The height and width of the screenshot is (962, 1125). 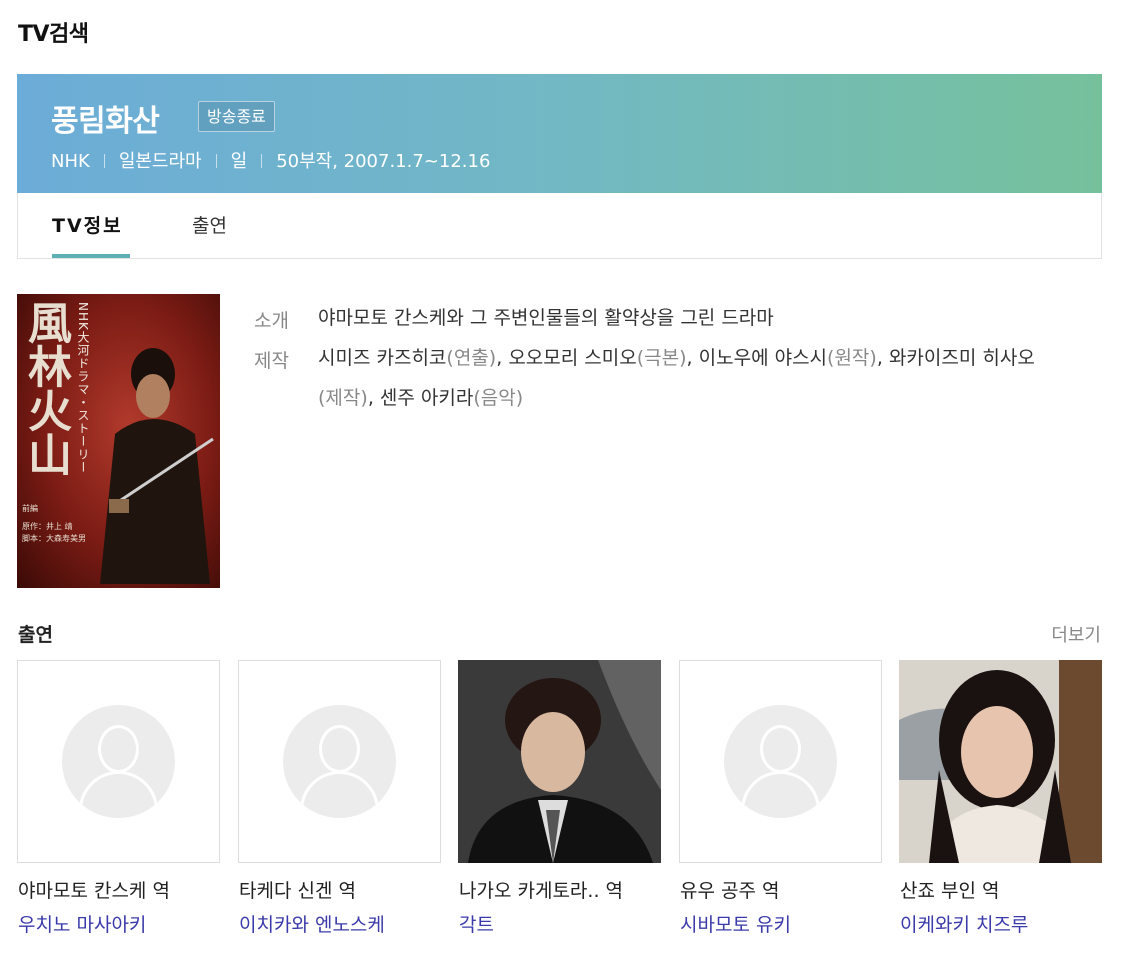 I want to click on program-meta: NHK 일본드라마 일 50부작, 2007.1.7~12.16, so click(x=270, y=160).